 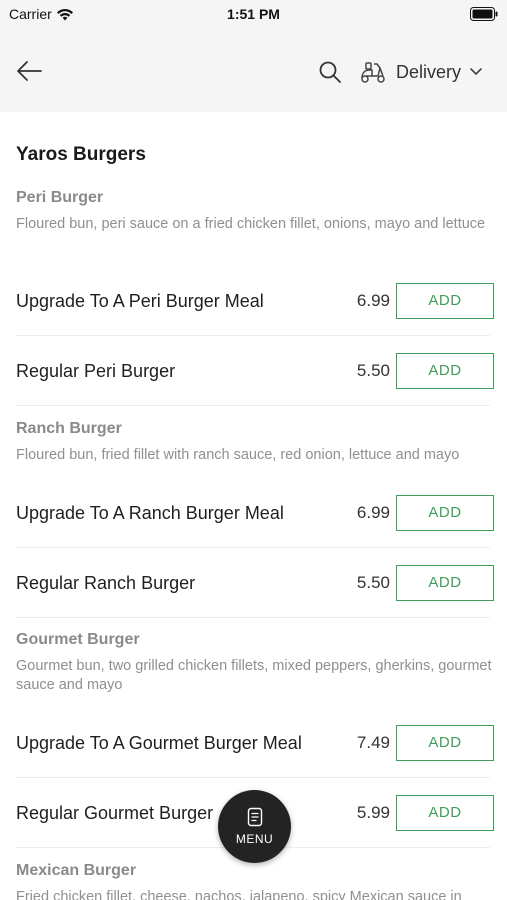 I want to click on menu-item: Regular Peri Burger 5.50 ADD, so click(x=255, y=371).